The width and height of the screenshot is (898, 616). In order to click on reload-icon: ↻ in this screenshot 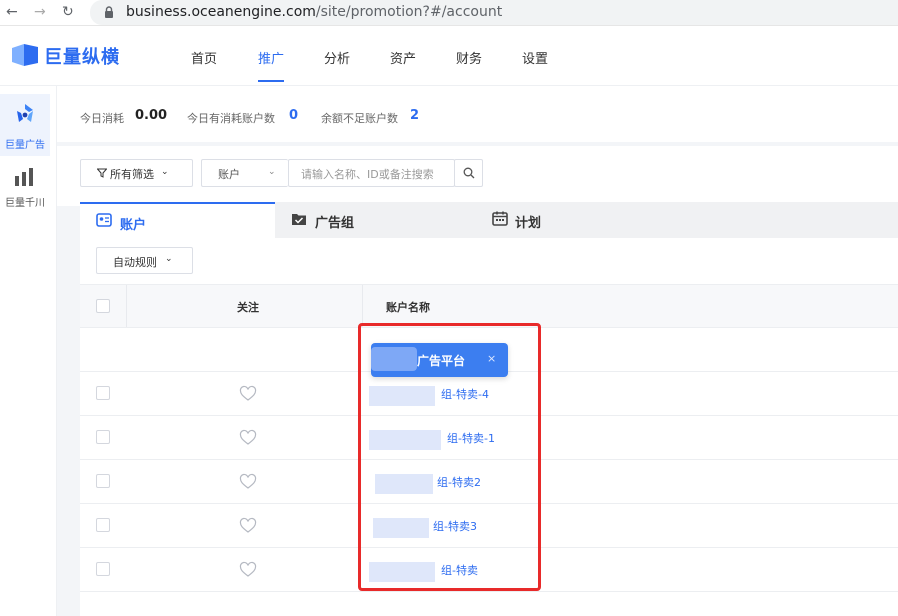, I will do `click(68, 12)`.